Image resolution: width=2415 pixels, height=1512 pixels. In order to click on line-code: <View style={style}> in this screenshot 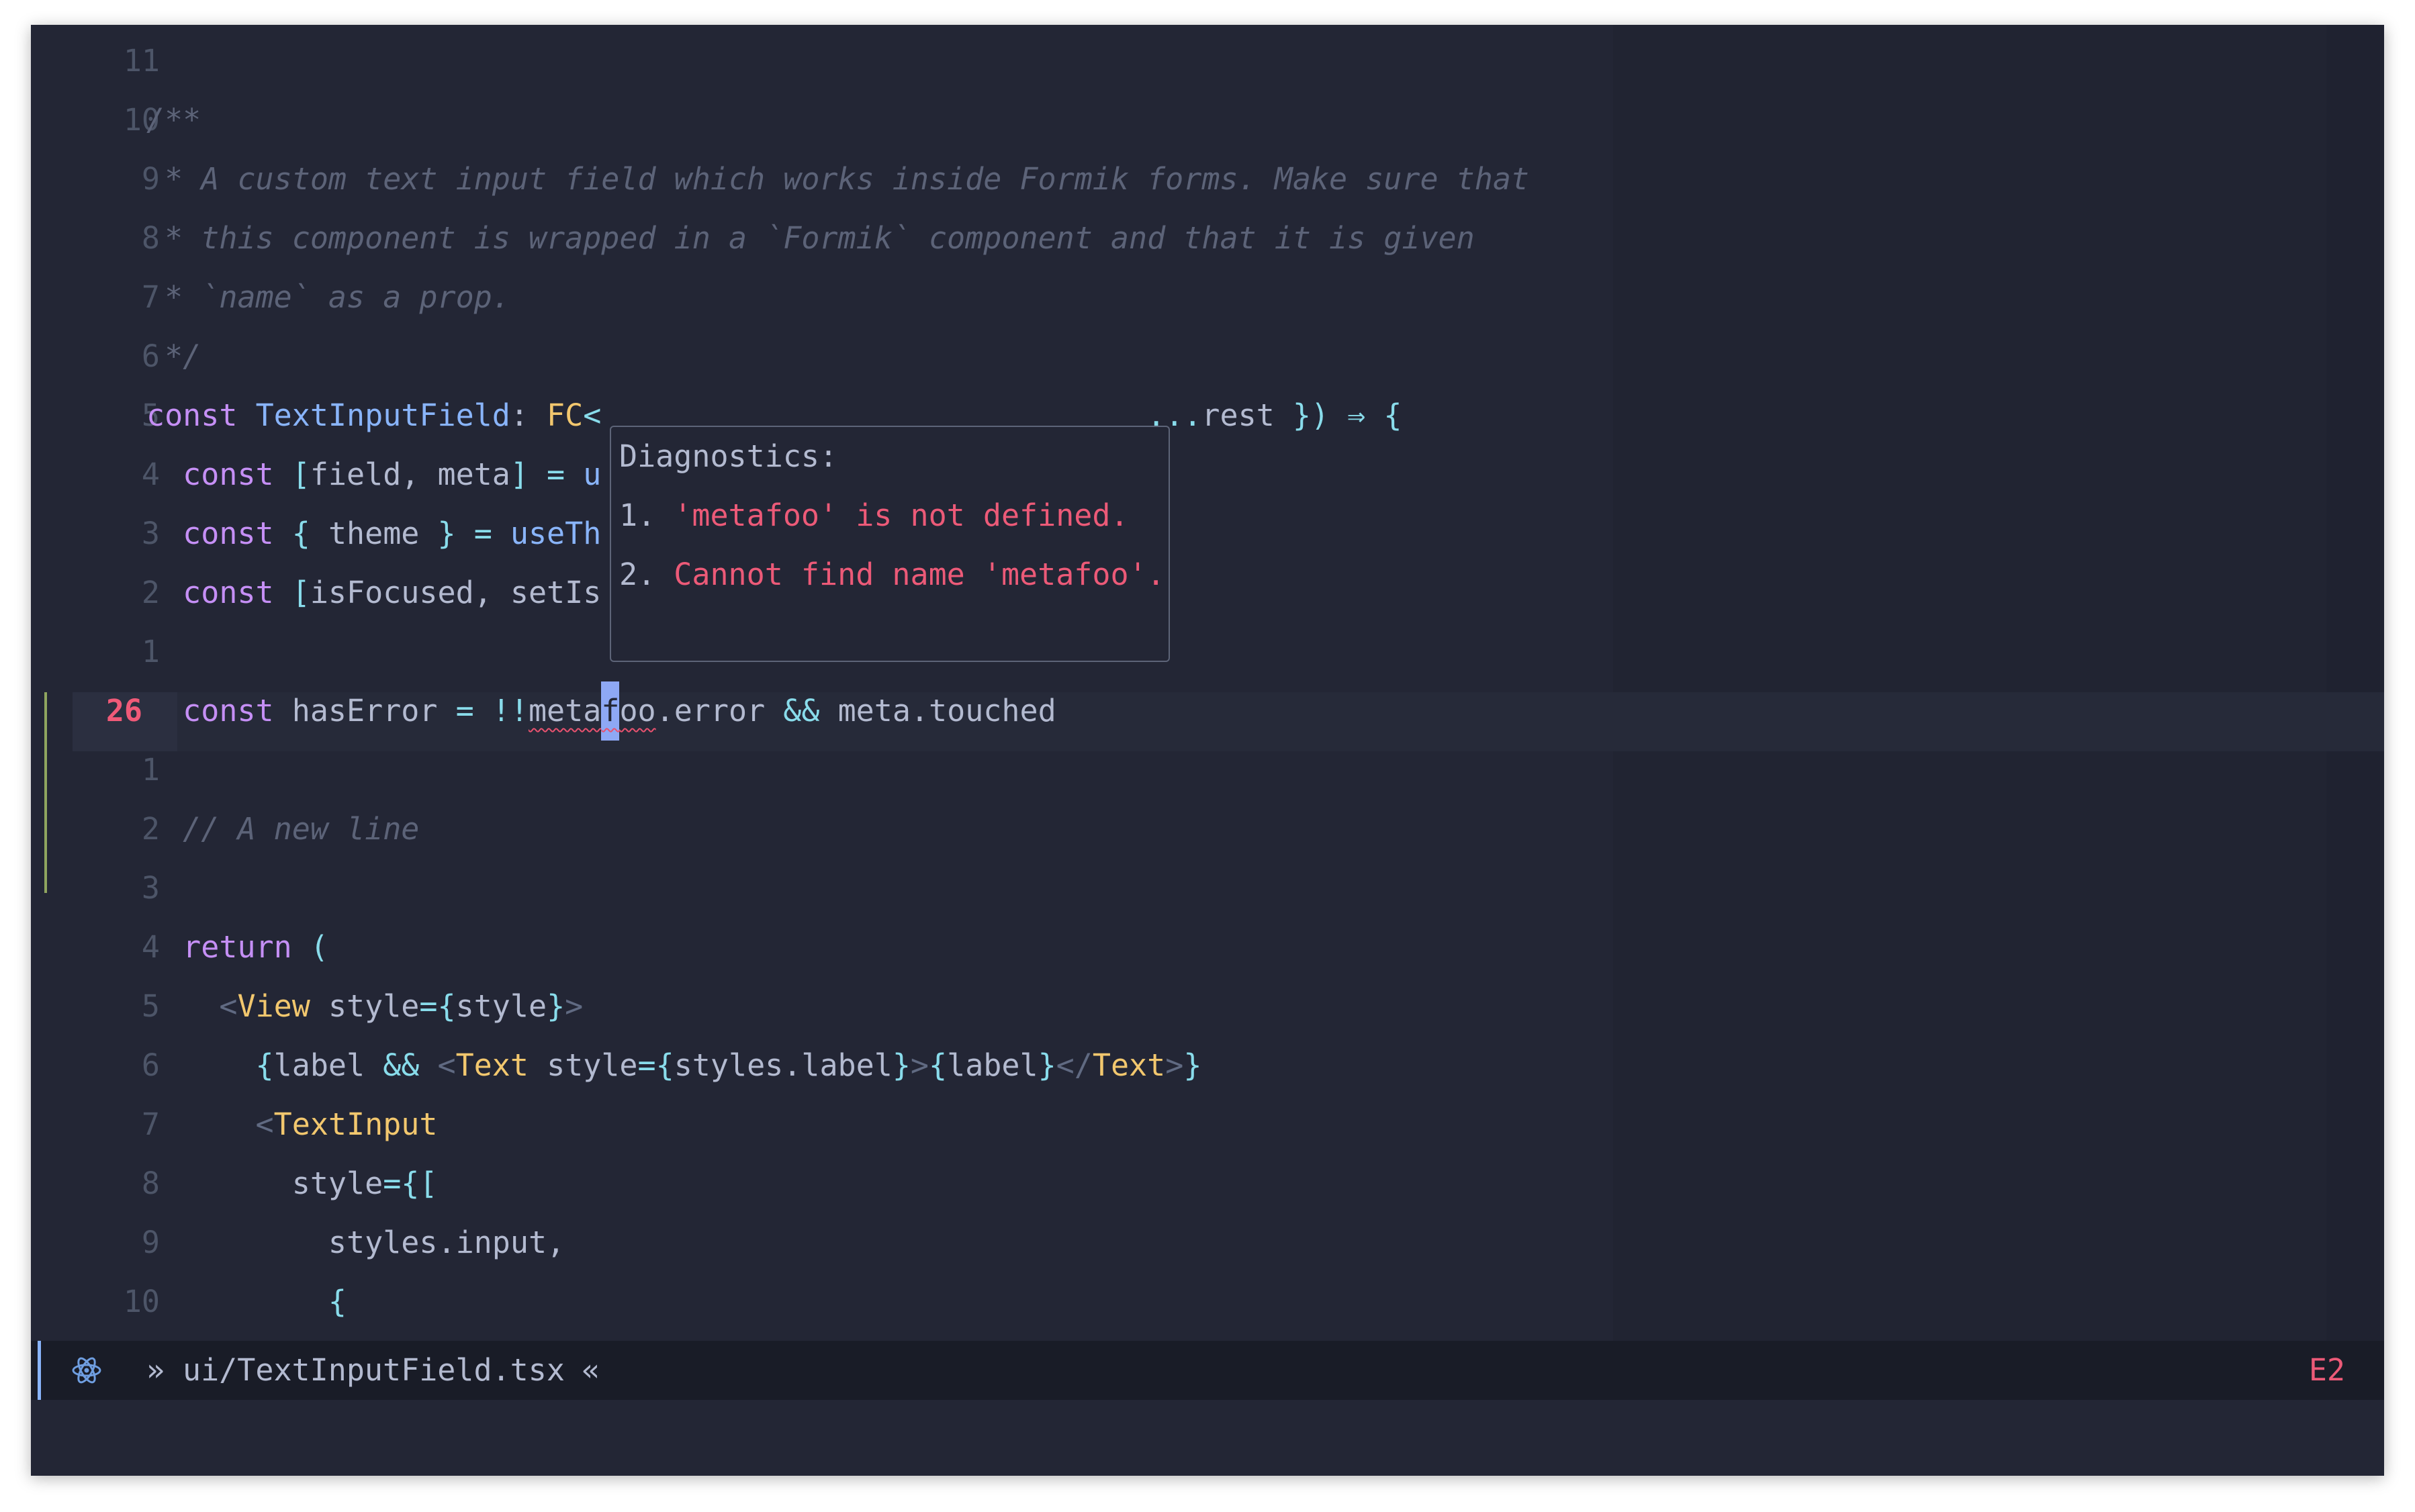, I will do `click(364, 1006)`.